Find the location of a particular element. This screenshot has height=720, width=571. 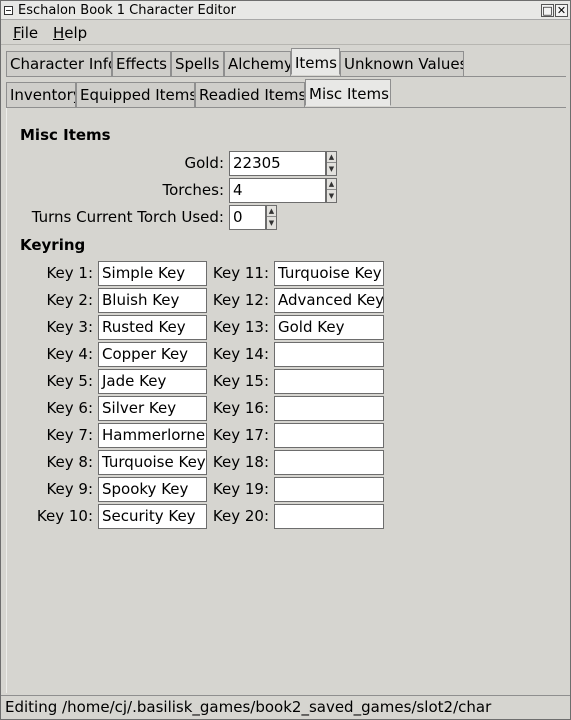

tab-alchemy: Alchemy is located at coordinates (257, 64).